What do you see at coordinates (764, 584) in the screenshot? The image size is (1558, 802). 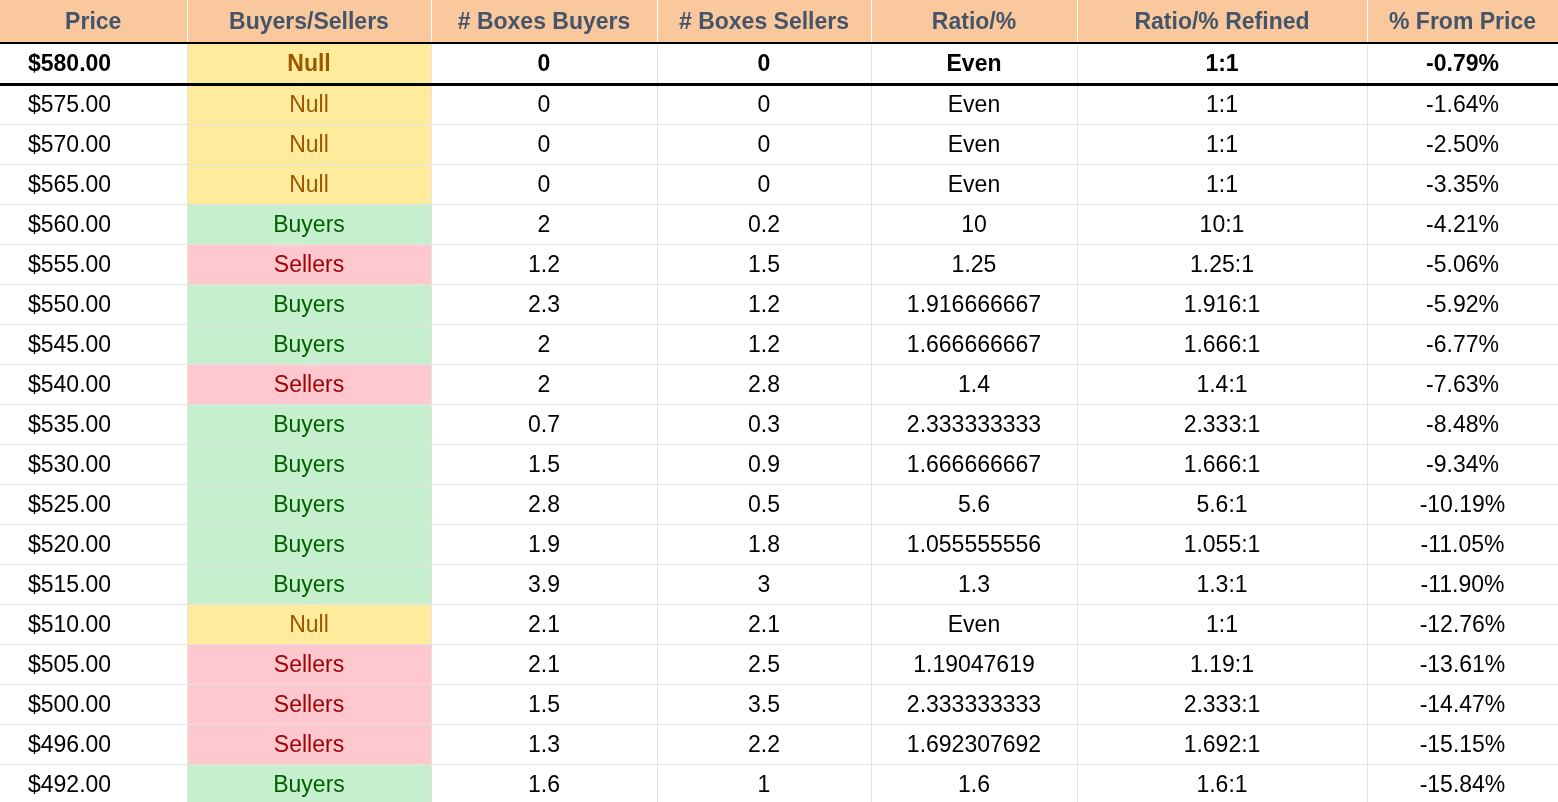 I see `table-cell: 3` at bounding box center [764, 584].